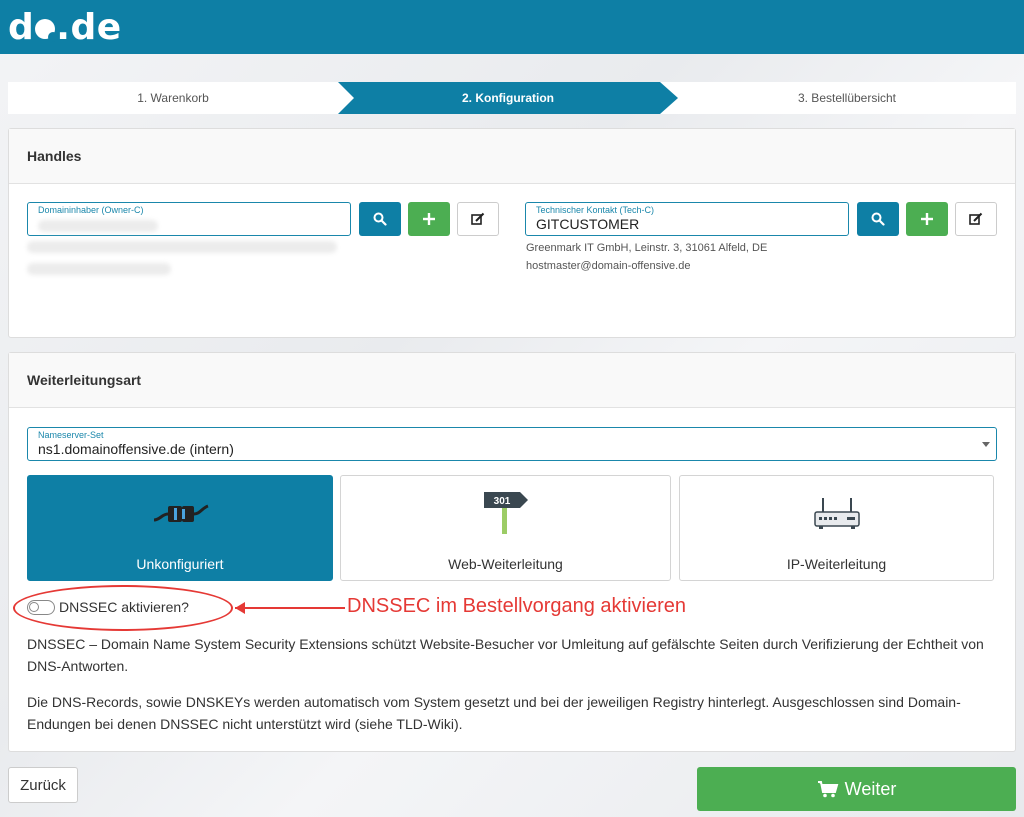  I want to click on option-label: Unkonfiguriert, so click(180, 564).